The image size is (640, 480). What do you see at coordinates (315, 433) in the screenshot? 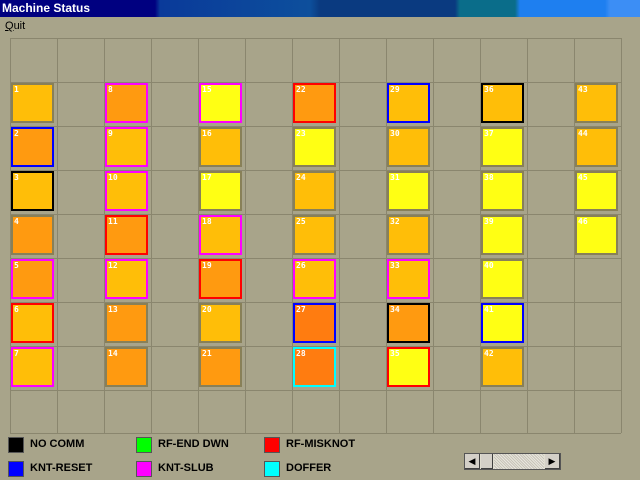
I see `grid-line-horizontal` at bounding box center [315, 433].